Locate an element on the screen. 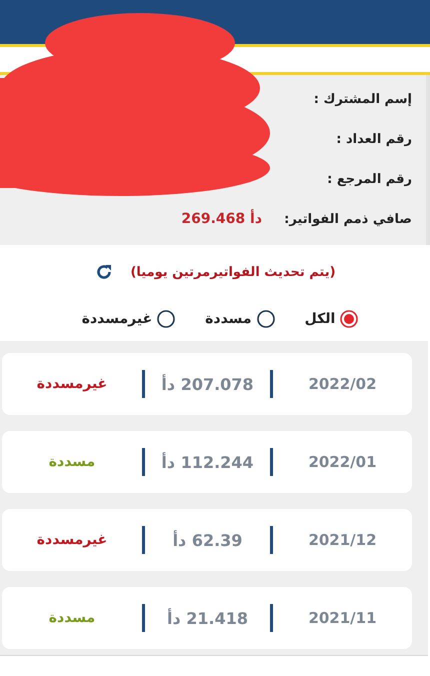 This screenshot has width=430, height=676. total-amount: دأ 269.468 is located at coordinates (221, 219).